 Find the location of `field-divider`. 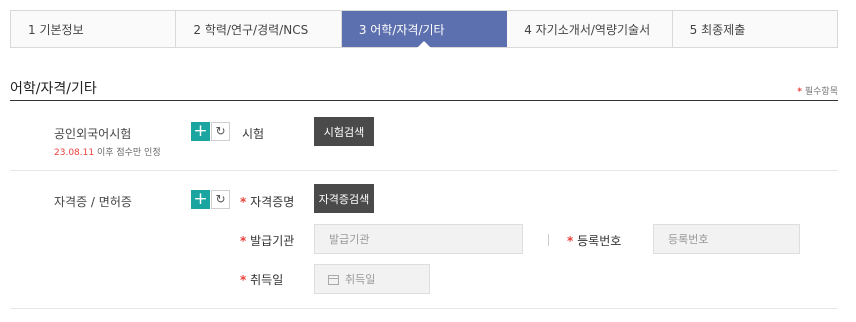

field-divider is located at coordinates (548, 240).